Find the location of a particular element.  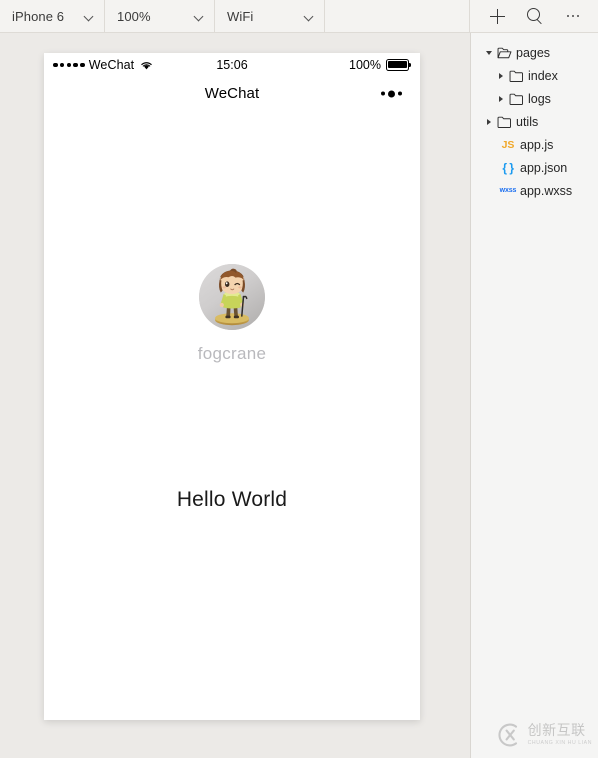

watermark-pinyin: CHUANG XIN HU LIAN is located at coordinates (559, 742).